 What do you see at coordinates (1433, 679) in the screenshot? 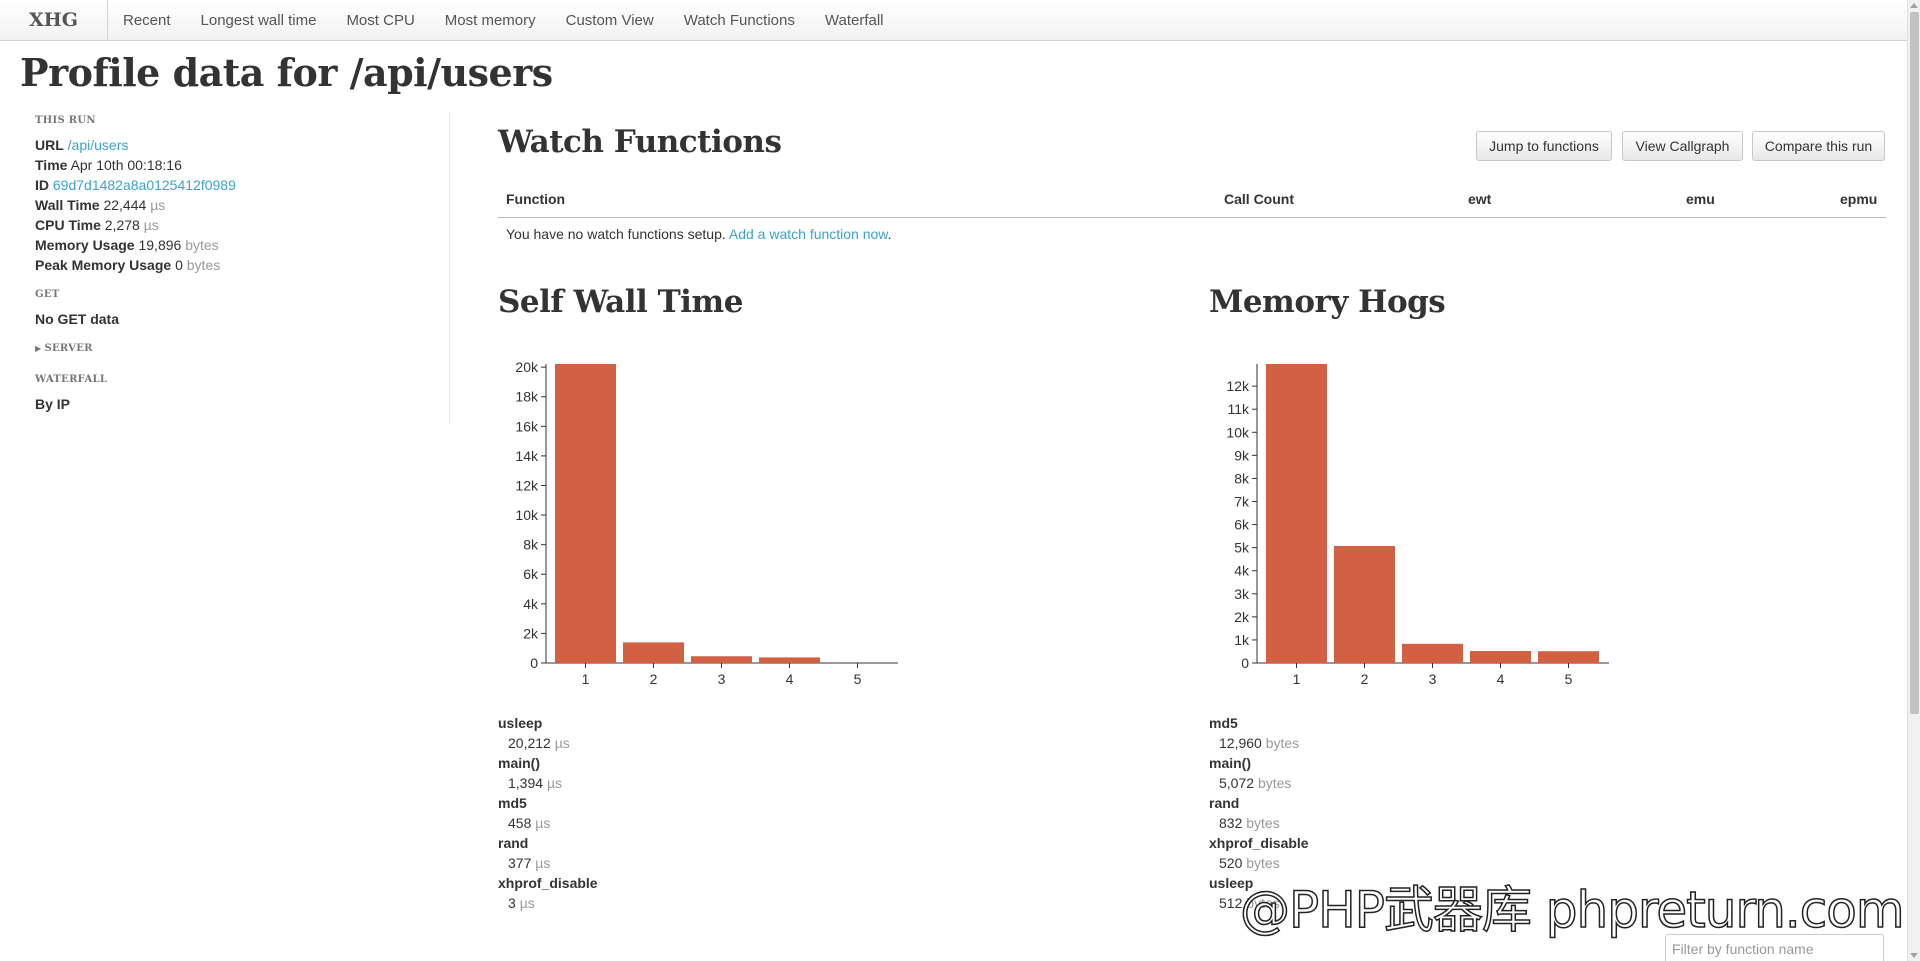
I see `x-tick-label: 3` at bounding box center [1433, 679].